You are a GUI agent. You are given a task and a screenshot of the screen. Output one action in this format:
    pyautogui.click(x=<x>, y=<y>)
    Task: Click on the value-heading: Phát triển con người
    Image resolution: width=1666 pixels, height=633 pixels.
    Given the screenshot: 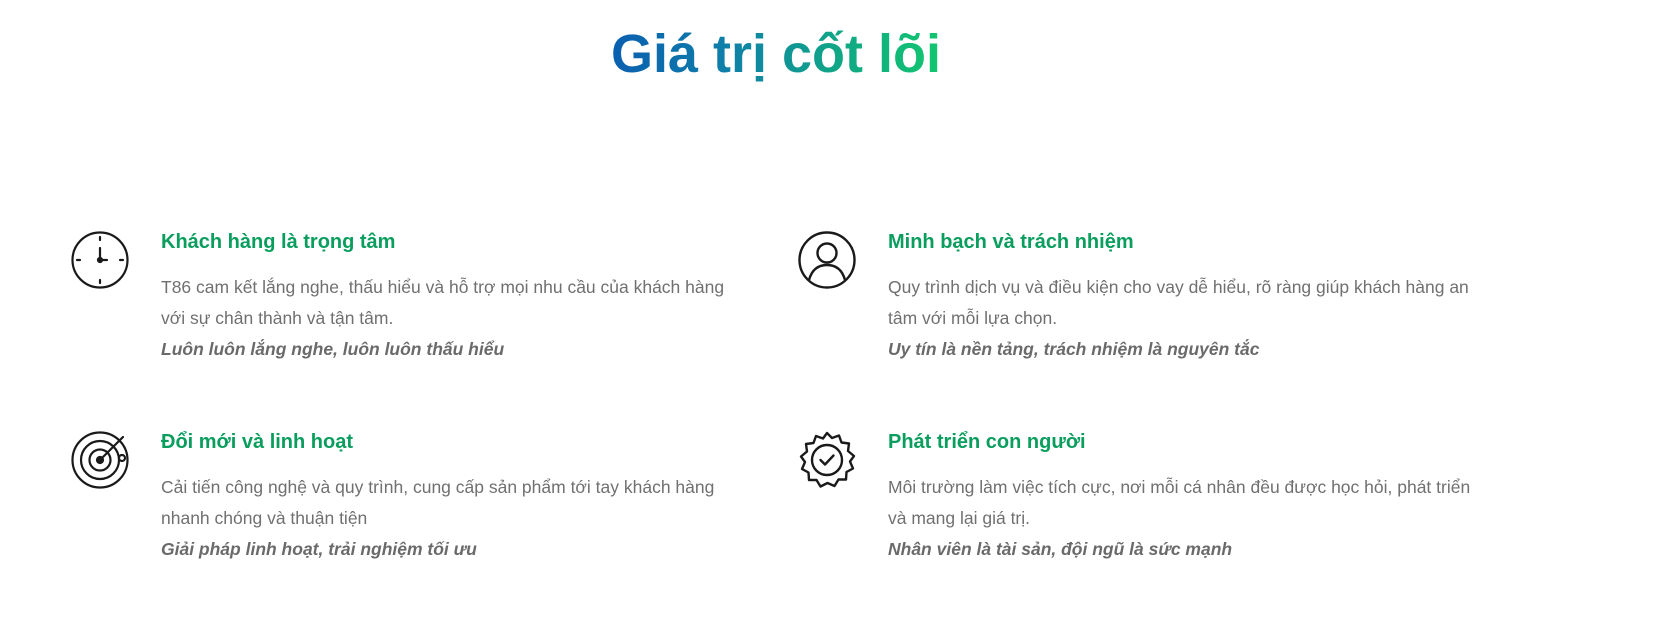 What is the action you would take?
    pyautogui.click(x=987, y=442)
    